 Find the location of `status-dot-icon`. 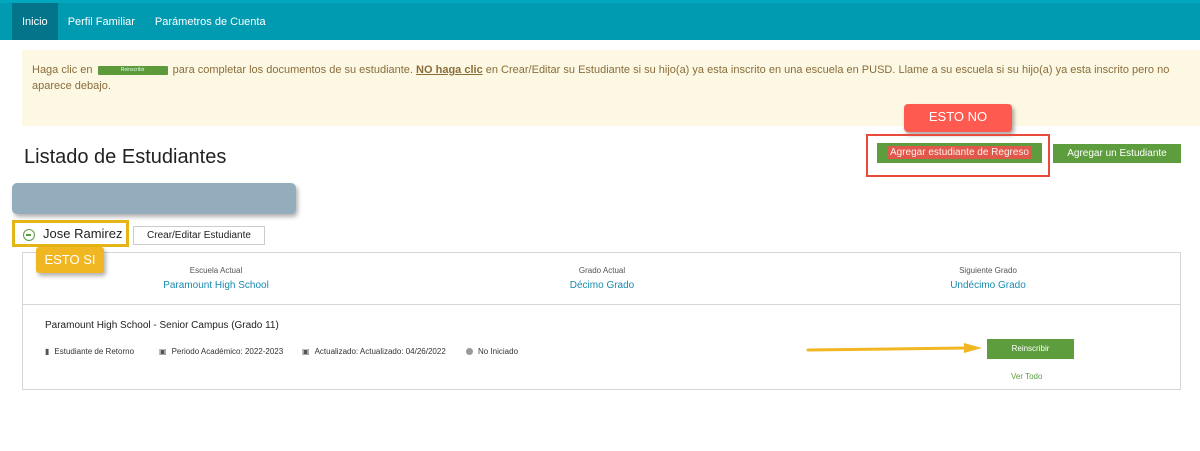

status-dot-icon is located at coordinates (469, 351).